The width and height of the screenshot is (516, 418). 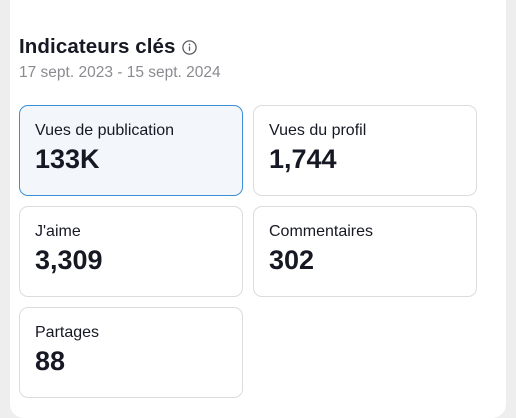 What do you see at coordinates (50, 361) in the screenshot?
I see `metric-value: 88` at bounding box center [50, 361].